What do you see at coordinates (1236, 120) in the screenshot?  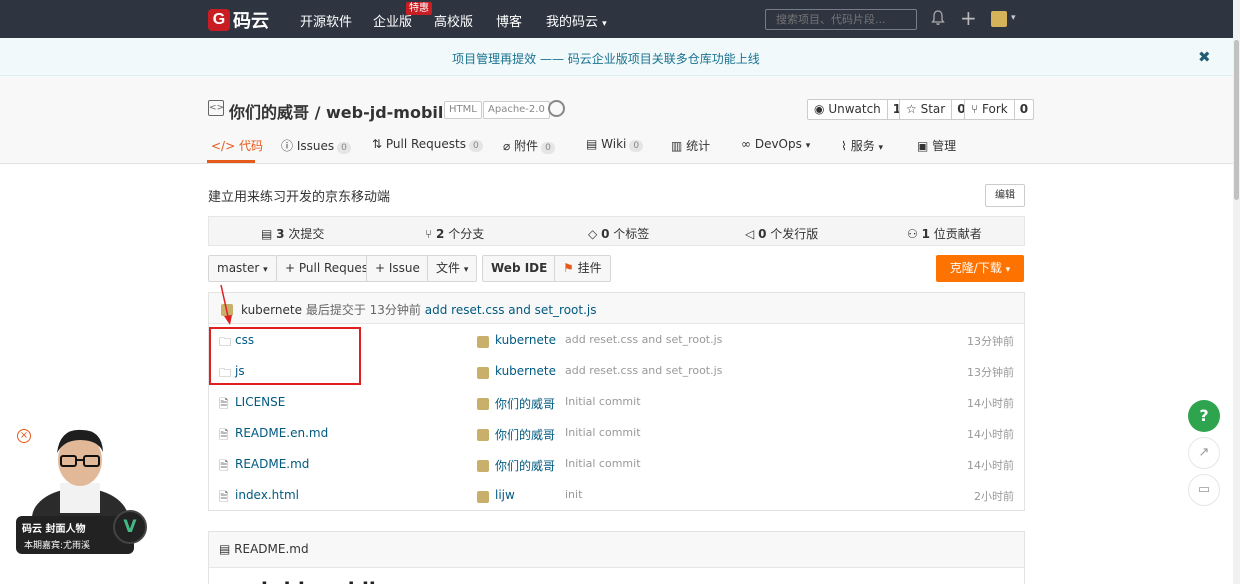 I see `page-scrollbar-thumb` at bounding box center [1236, 120].